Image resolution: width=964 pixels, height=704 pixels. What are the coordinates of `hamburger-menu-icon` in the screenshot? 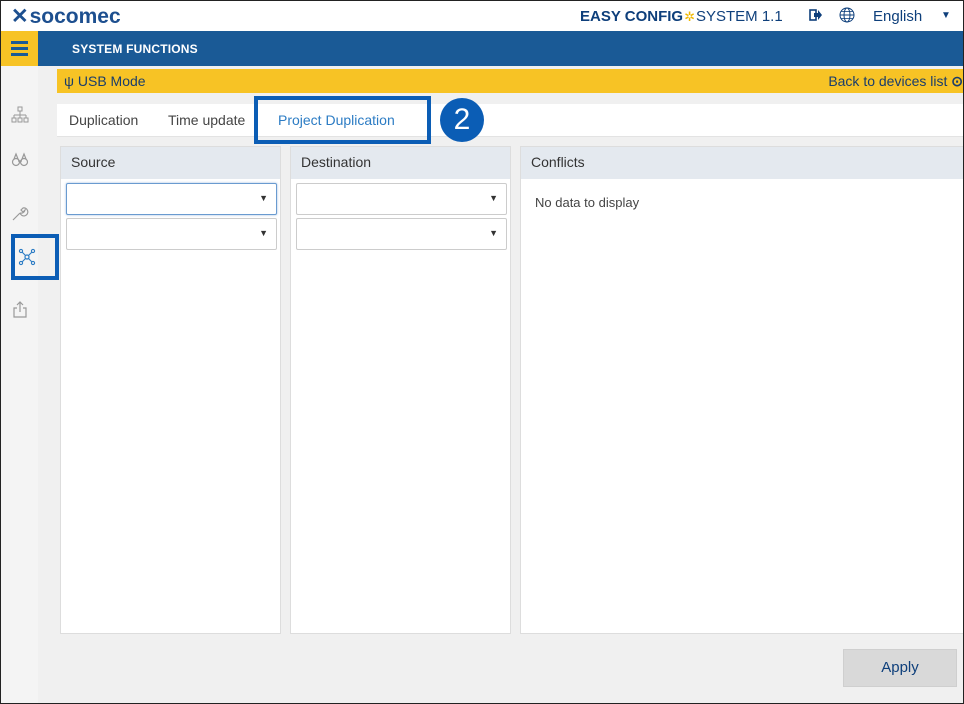 It's located at (19, 48).